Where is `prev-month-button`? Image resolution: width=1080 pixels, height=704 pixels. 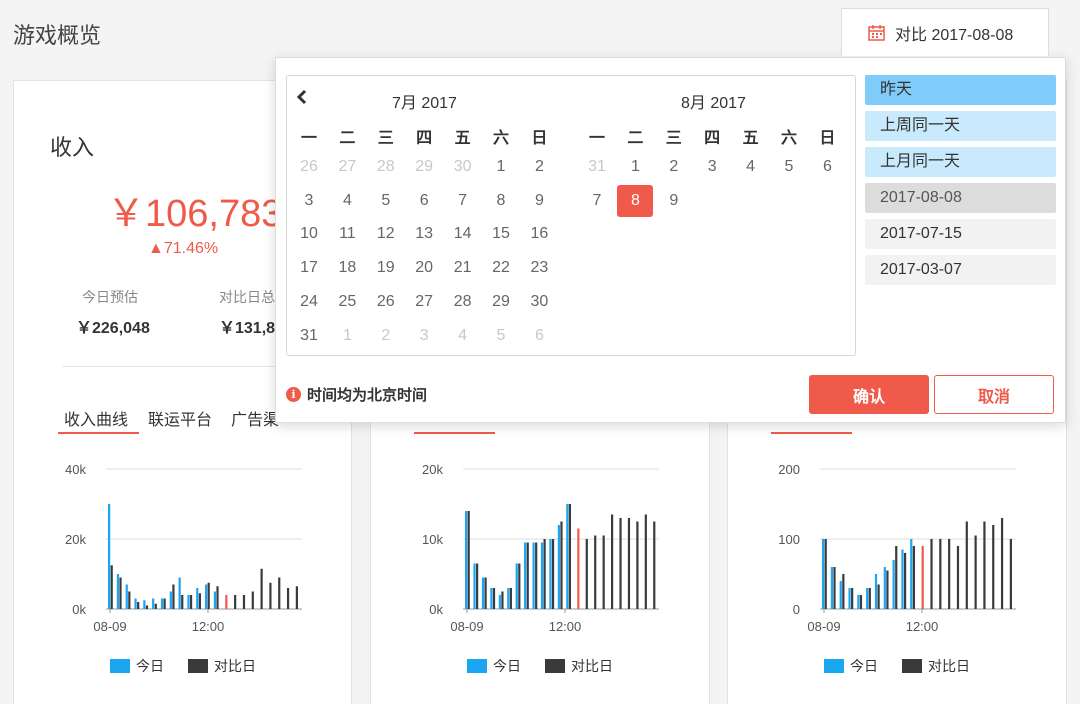 prev-month-button is located at coordinates (302, 99).